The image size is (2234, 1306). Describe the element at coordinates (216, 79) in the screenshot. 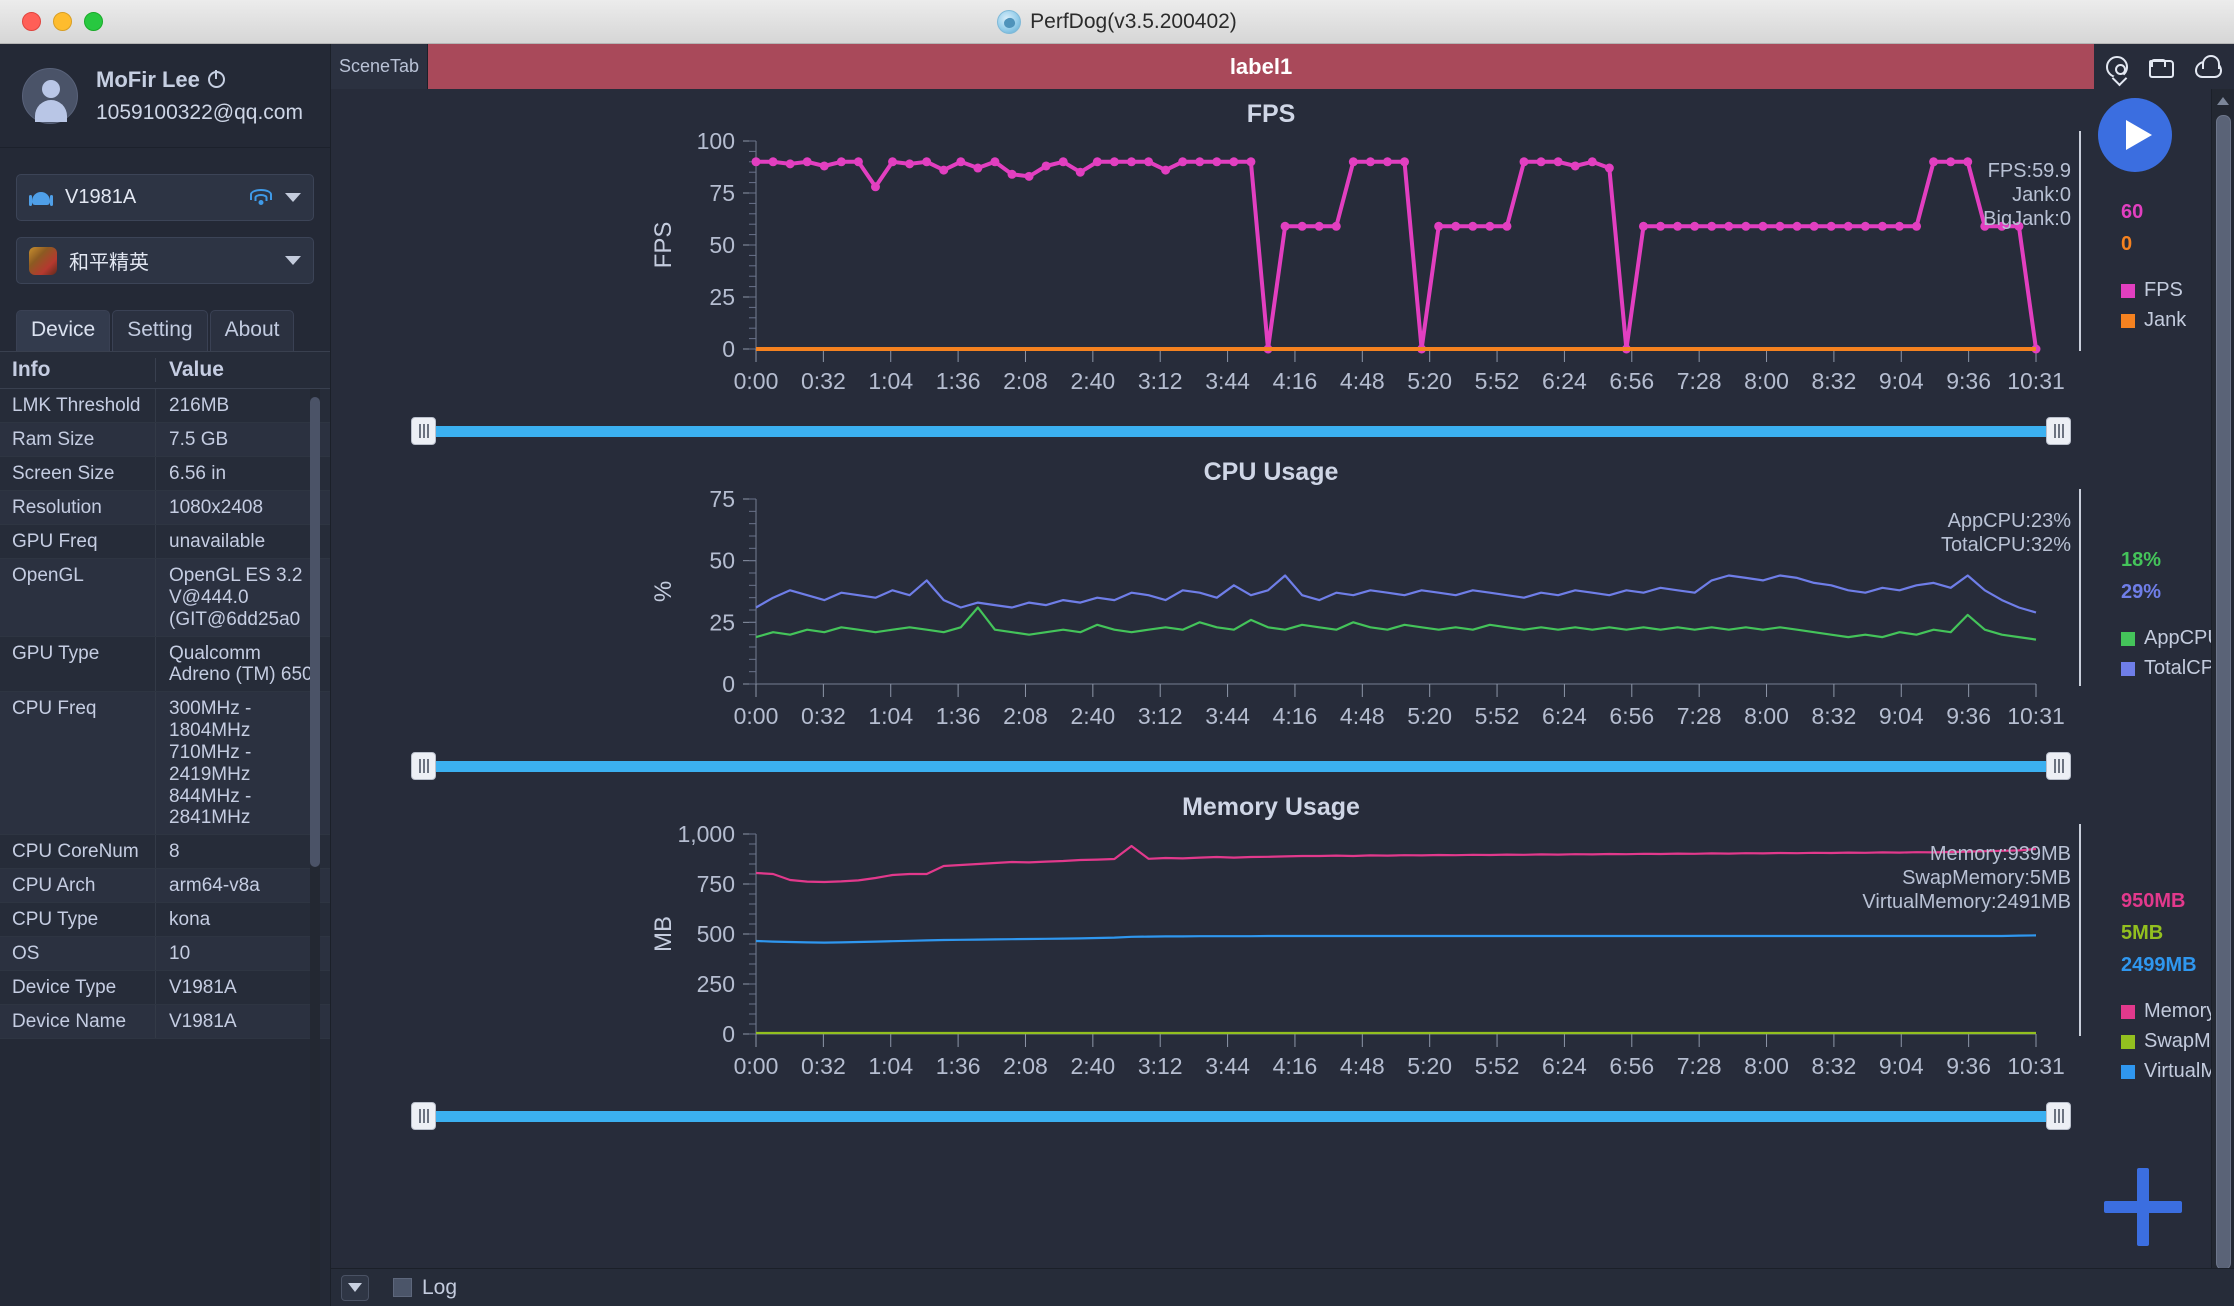

I see `power-icon` at that location.